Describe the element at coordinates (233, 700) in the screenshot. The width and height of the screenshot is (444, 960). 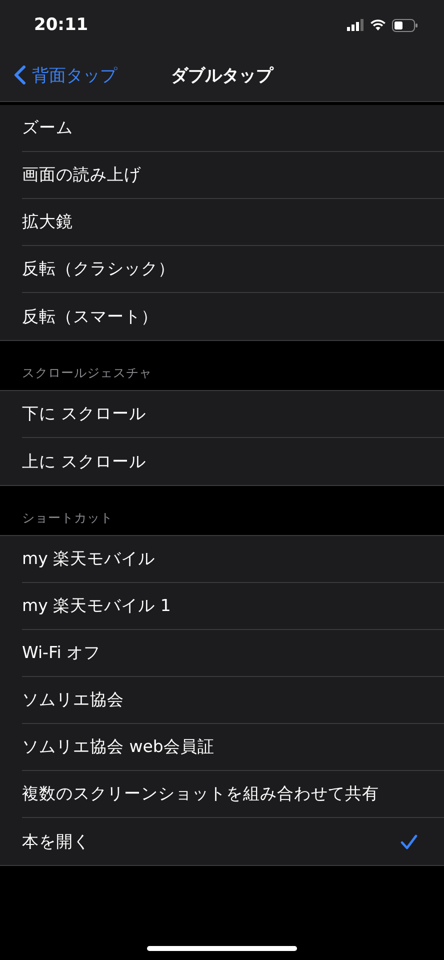
I see `list-item: ソムリエ協会` at that location.